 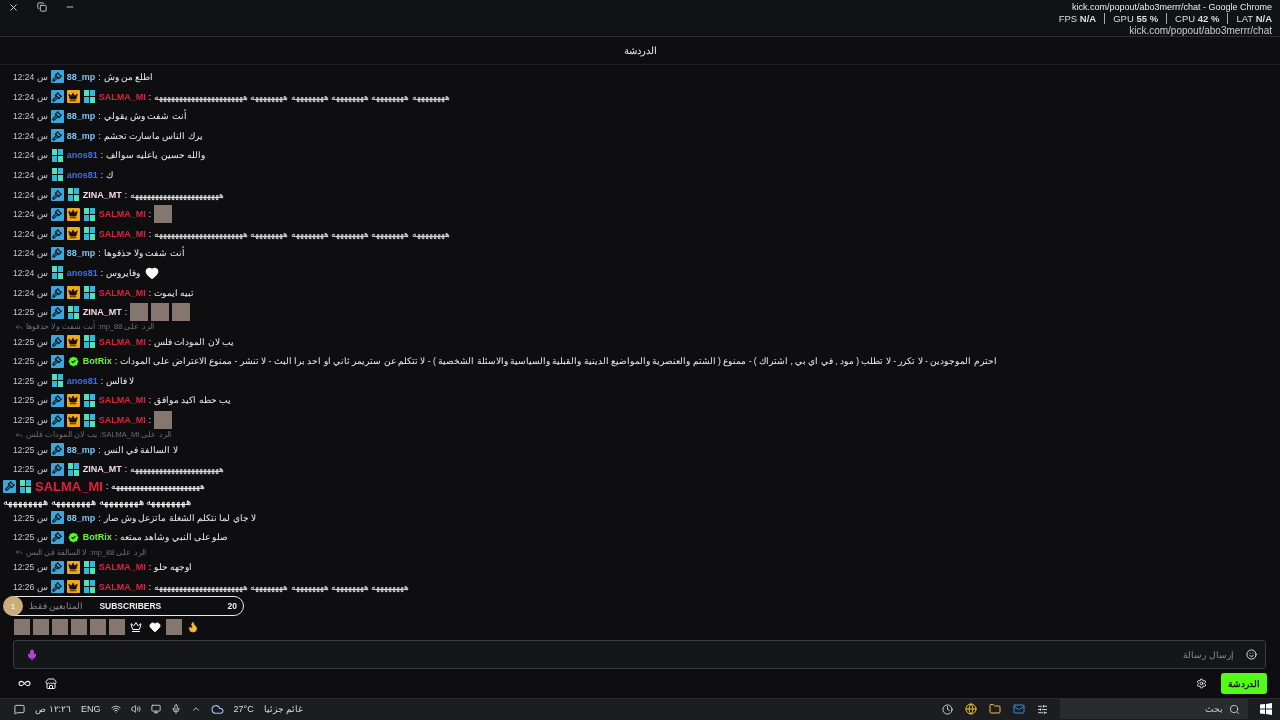 I want to click on message-text: صلو على النبي وشاهد ممتعه, so click(x=174, y=537).